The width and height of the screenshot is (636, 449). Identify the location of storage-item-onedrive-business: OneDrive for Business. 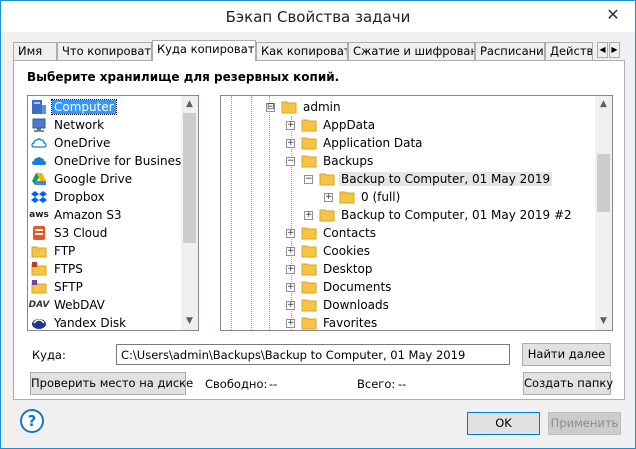
(110, 161).